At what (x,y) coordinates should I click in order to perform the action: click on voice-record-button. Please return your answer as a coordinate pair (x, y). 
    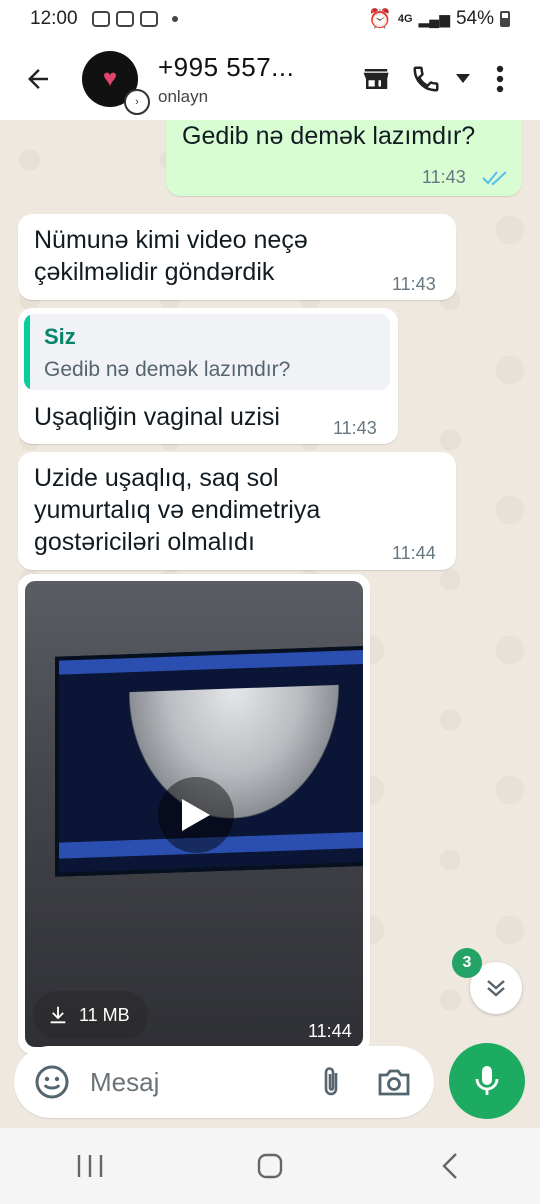
    Looking at the image, I should click on (487, 1081).